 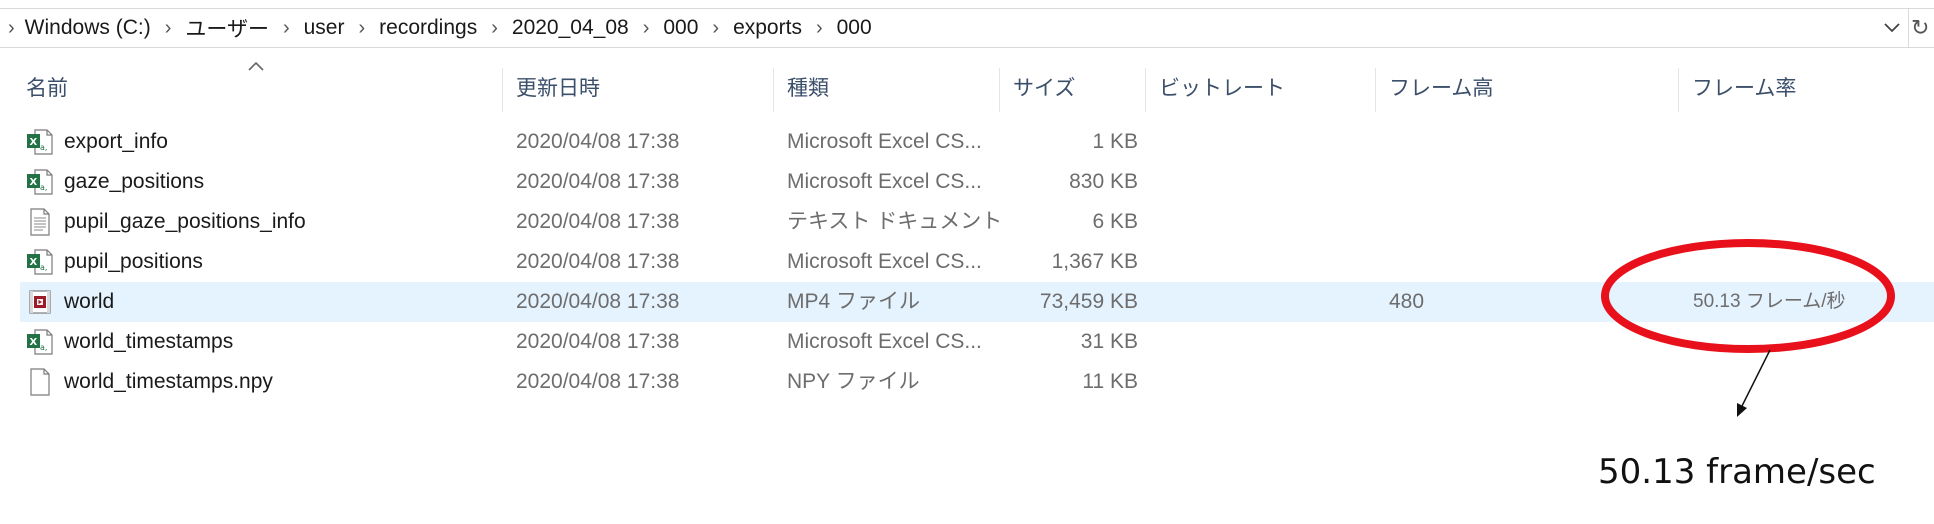 I want to click on breadcrumb-item-exports: exports, so click(x=767, y=28).